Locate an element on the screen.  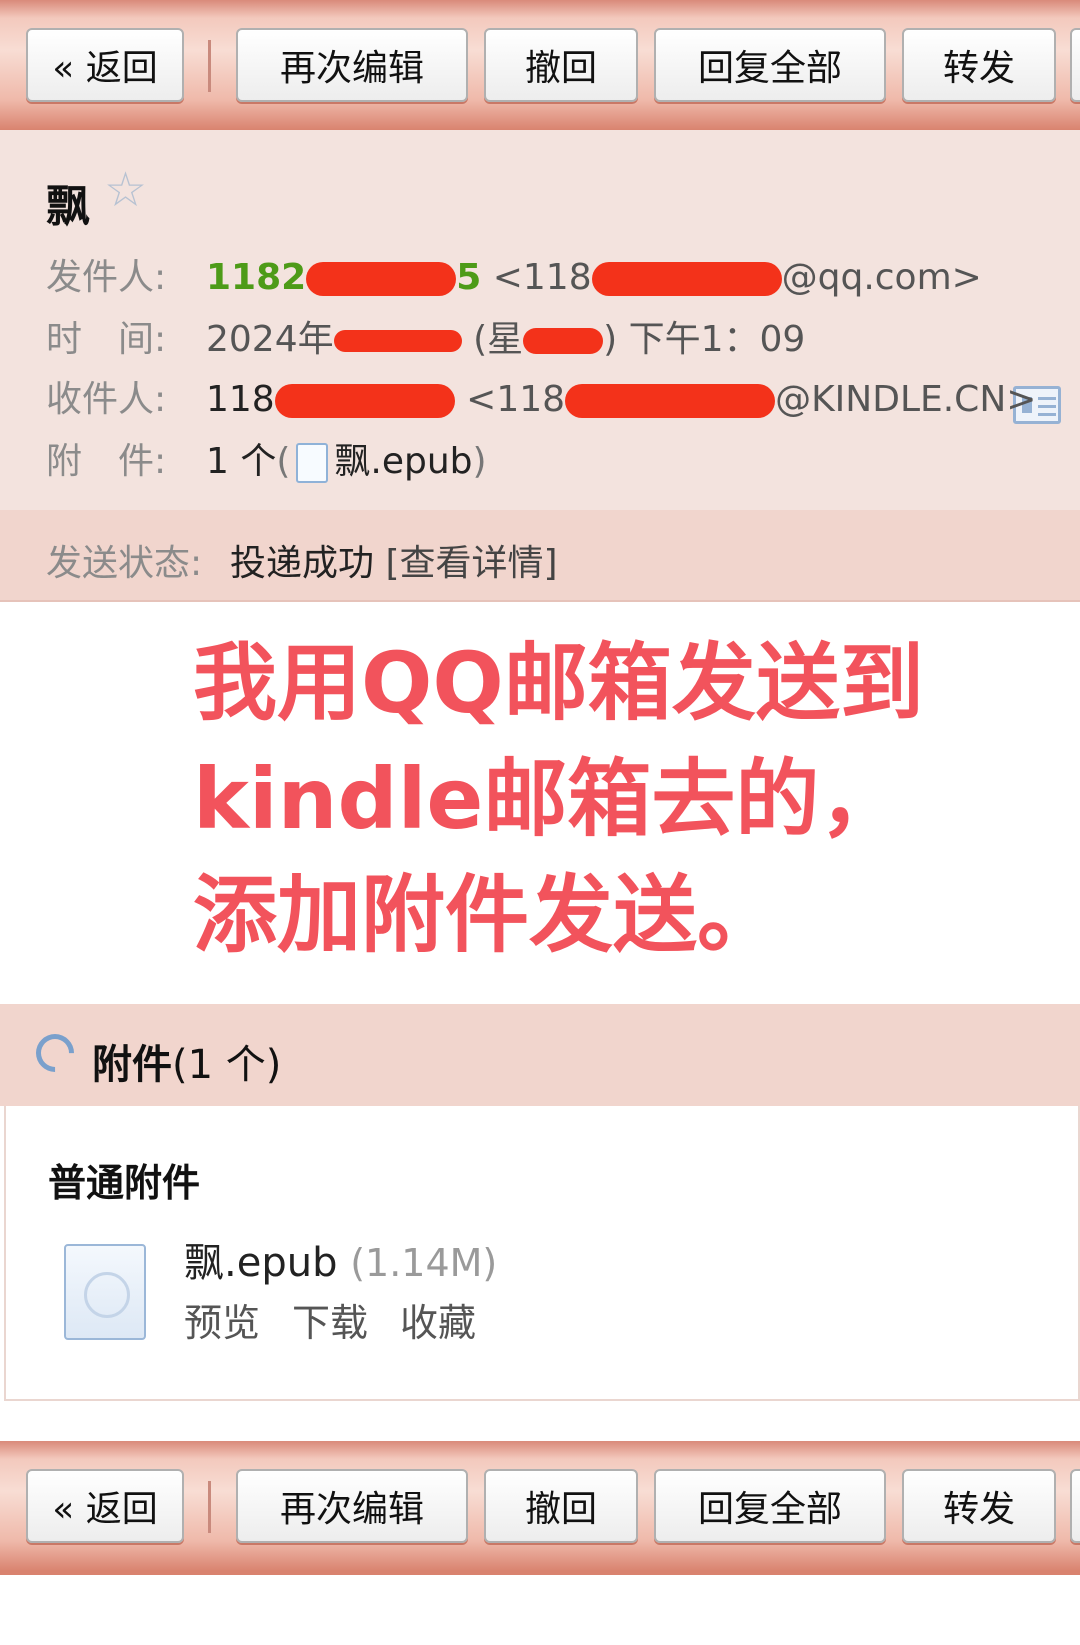
attachment-label: 附 件: is located at coordinates (106, 461).